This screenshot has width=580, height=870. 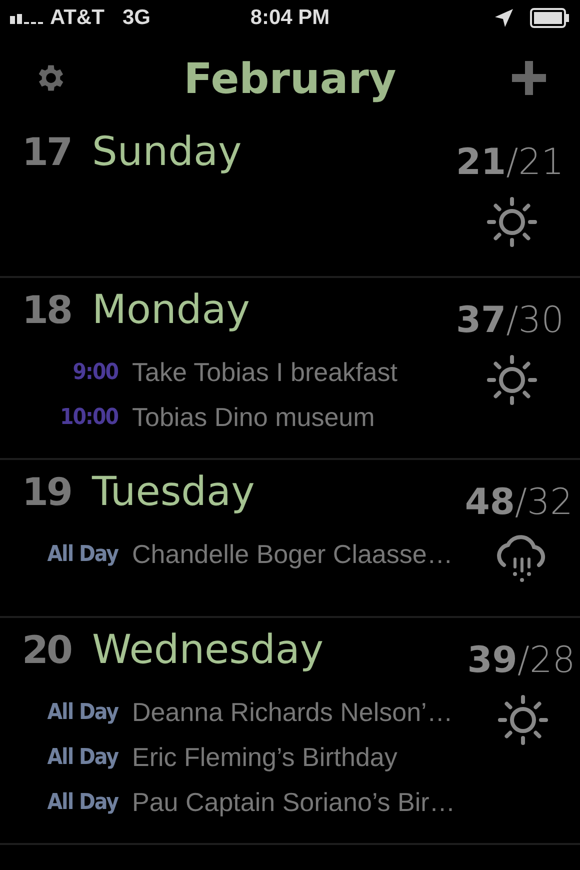 I want to click on add-button, so click(x=529, y=78).